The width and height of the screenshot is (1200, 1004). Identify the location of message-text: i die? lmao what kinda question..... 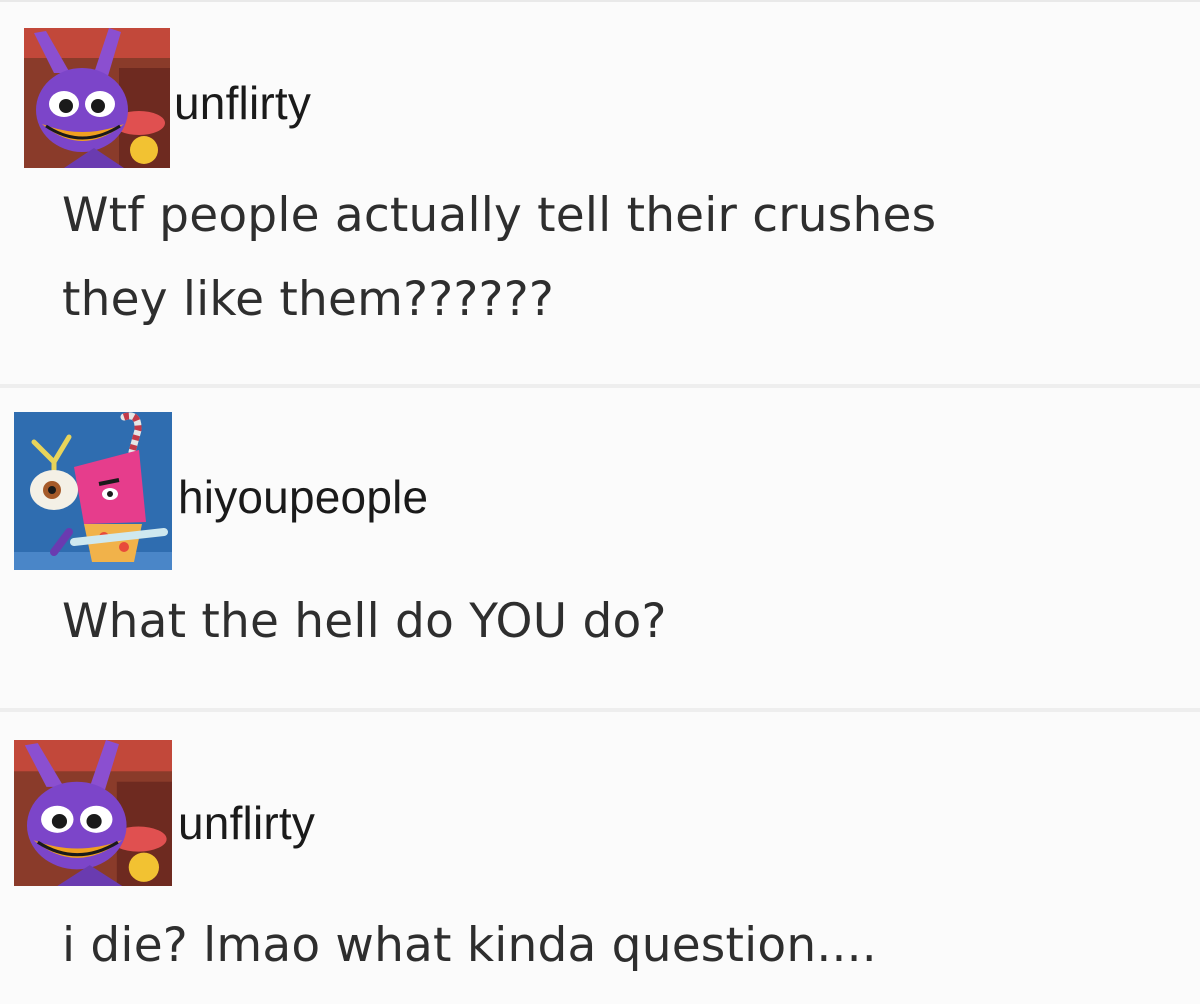
(469, 946).